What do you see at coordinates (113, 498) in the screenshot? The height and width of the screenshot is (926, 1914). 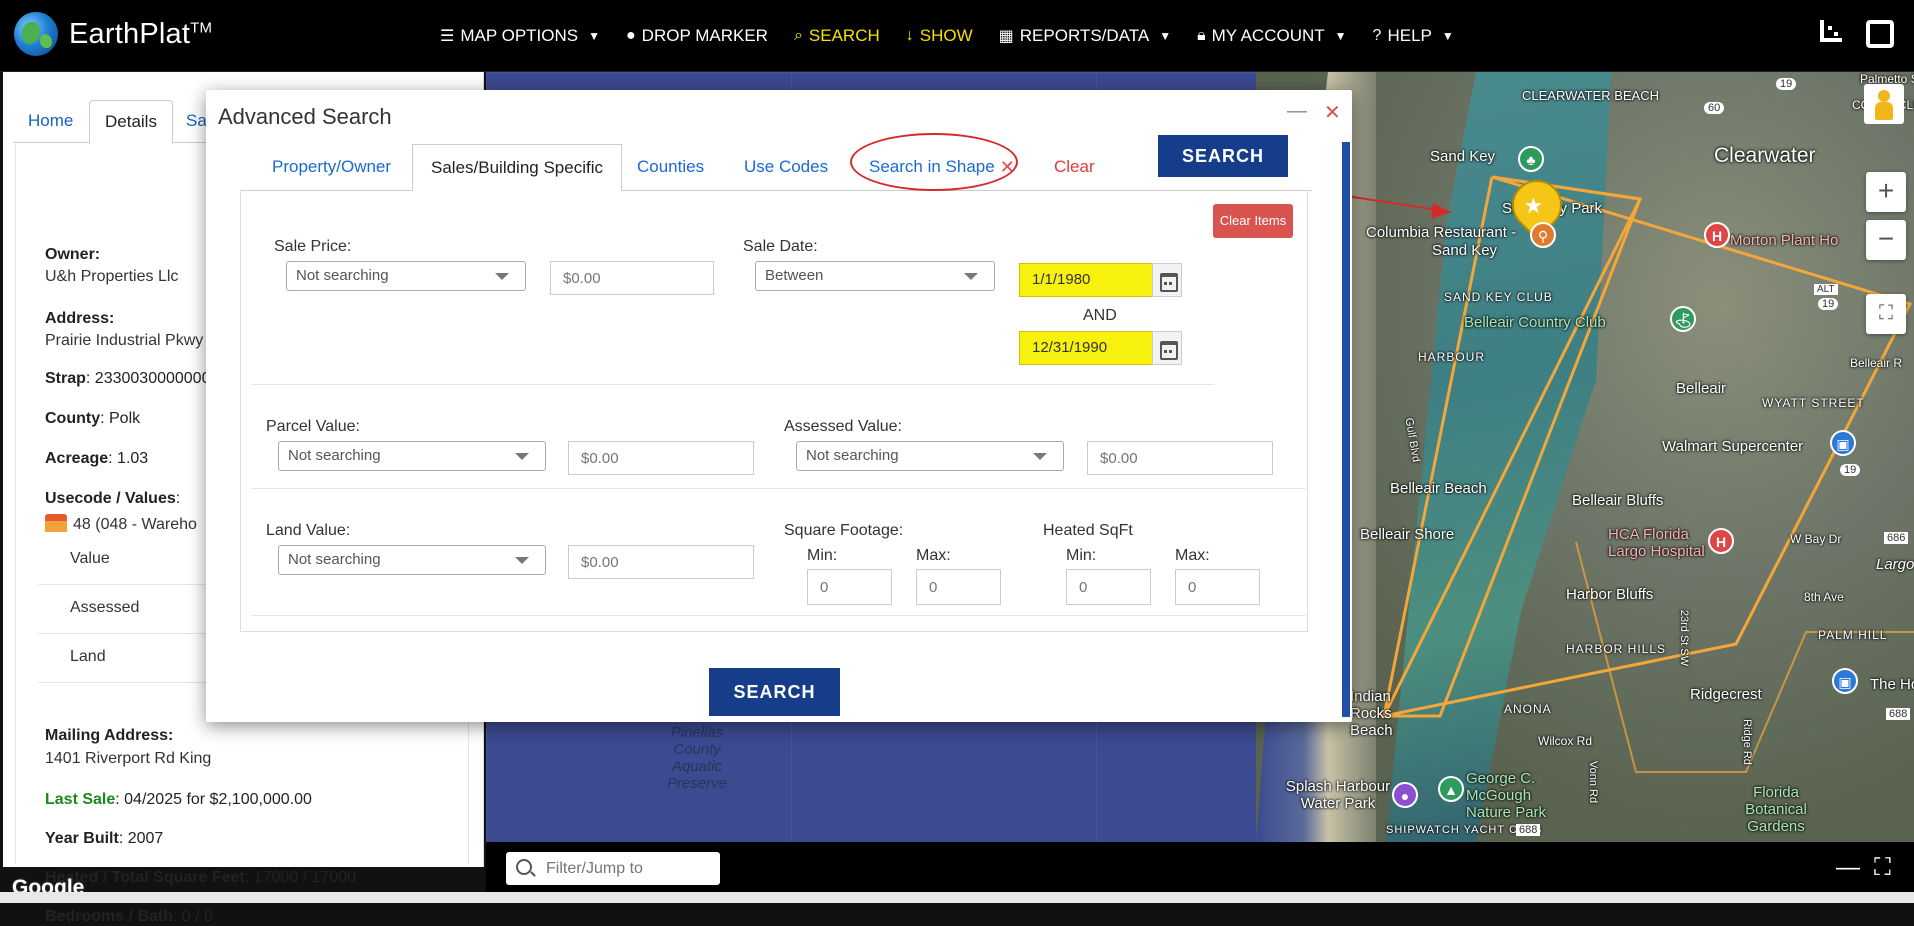 I see `usecode-label: Usecode / Values:` at bounding box center [113, 498].